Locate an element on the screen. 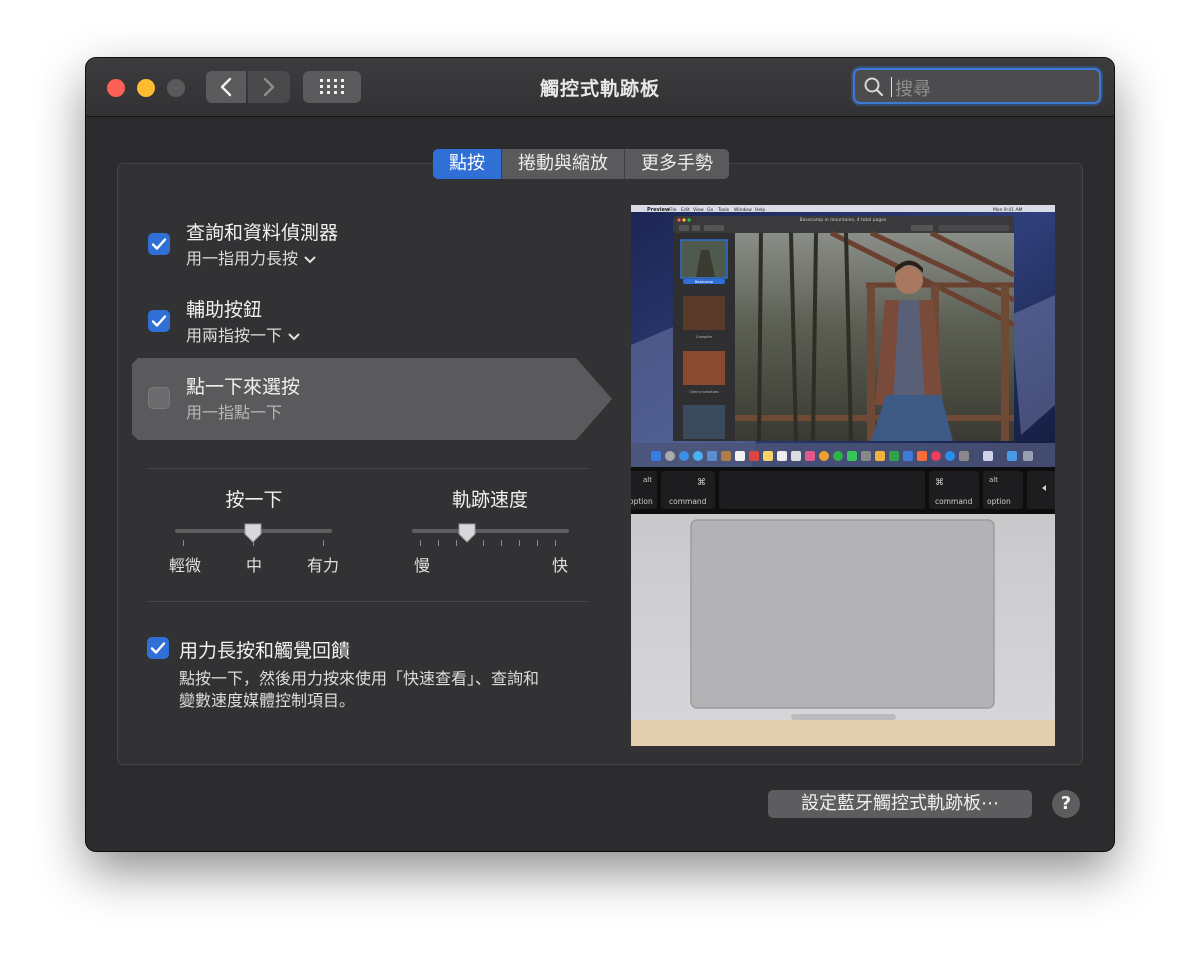  search-placeholder: 搜尋 is located at coordinates (913, 89).